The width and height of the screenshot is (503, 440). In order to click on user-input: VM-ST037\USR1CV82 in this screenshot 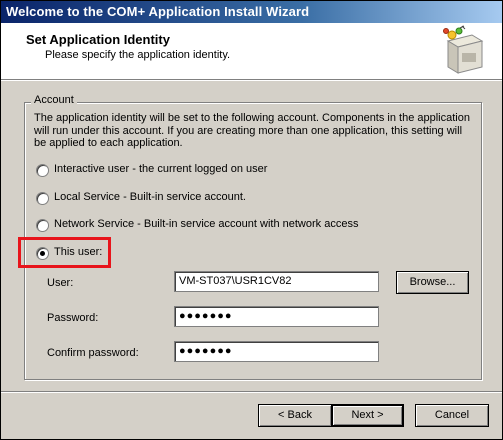, I will do `click(276, 281)`.